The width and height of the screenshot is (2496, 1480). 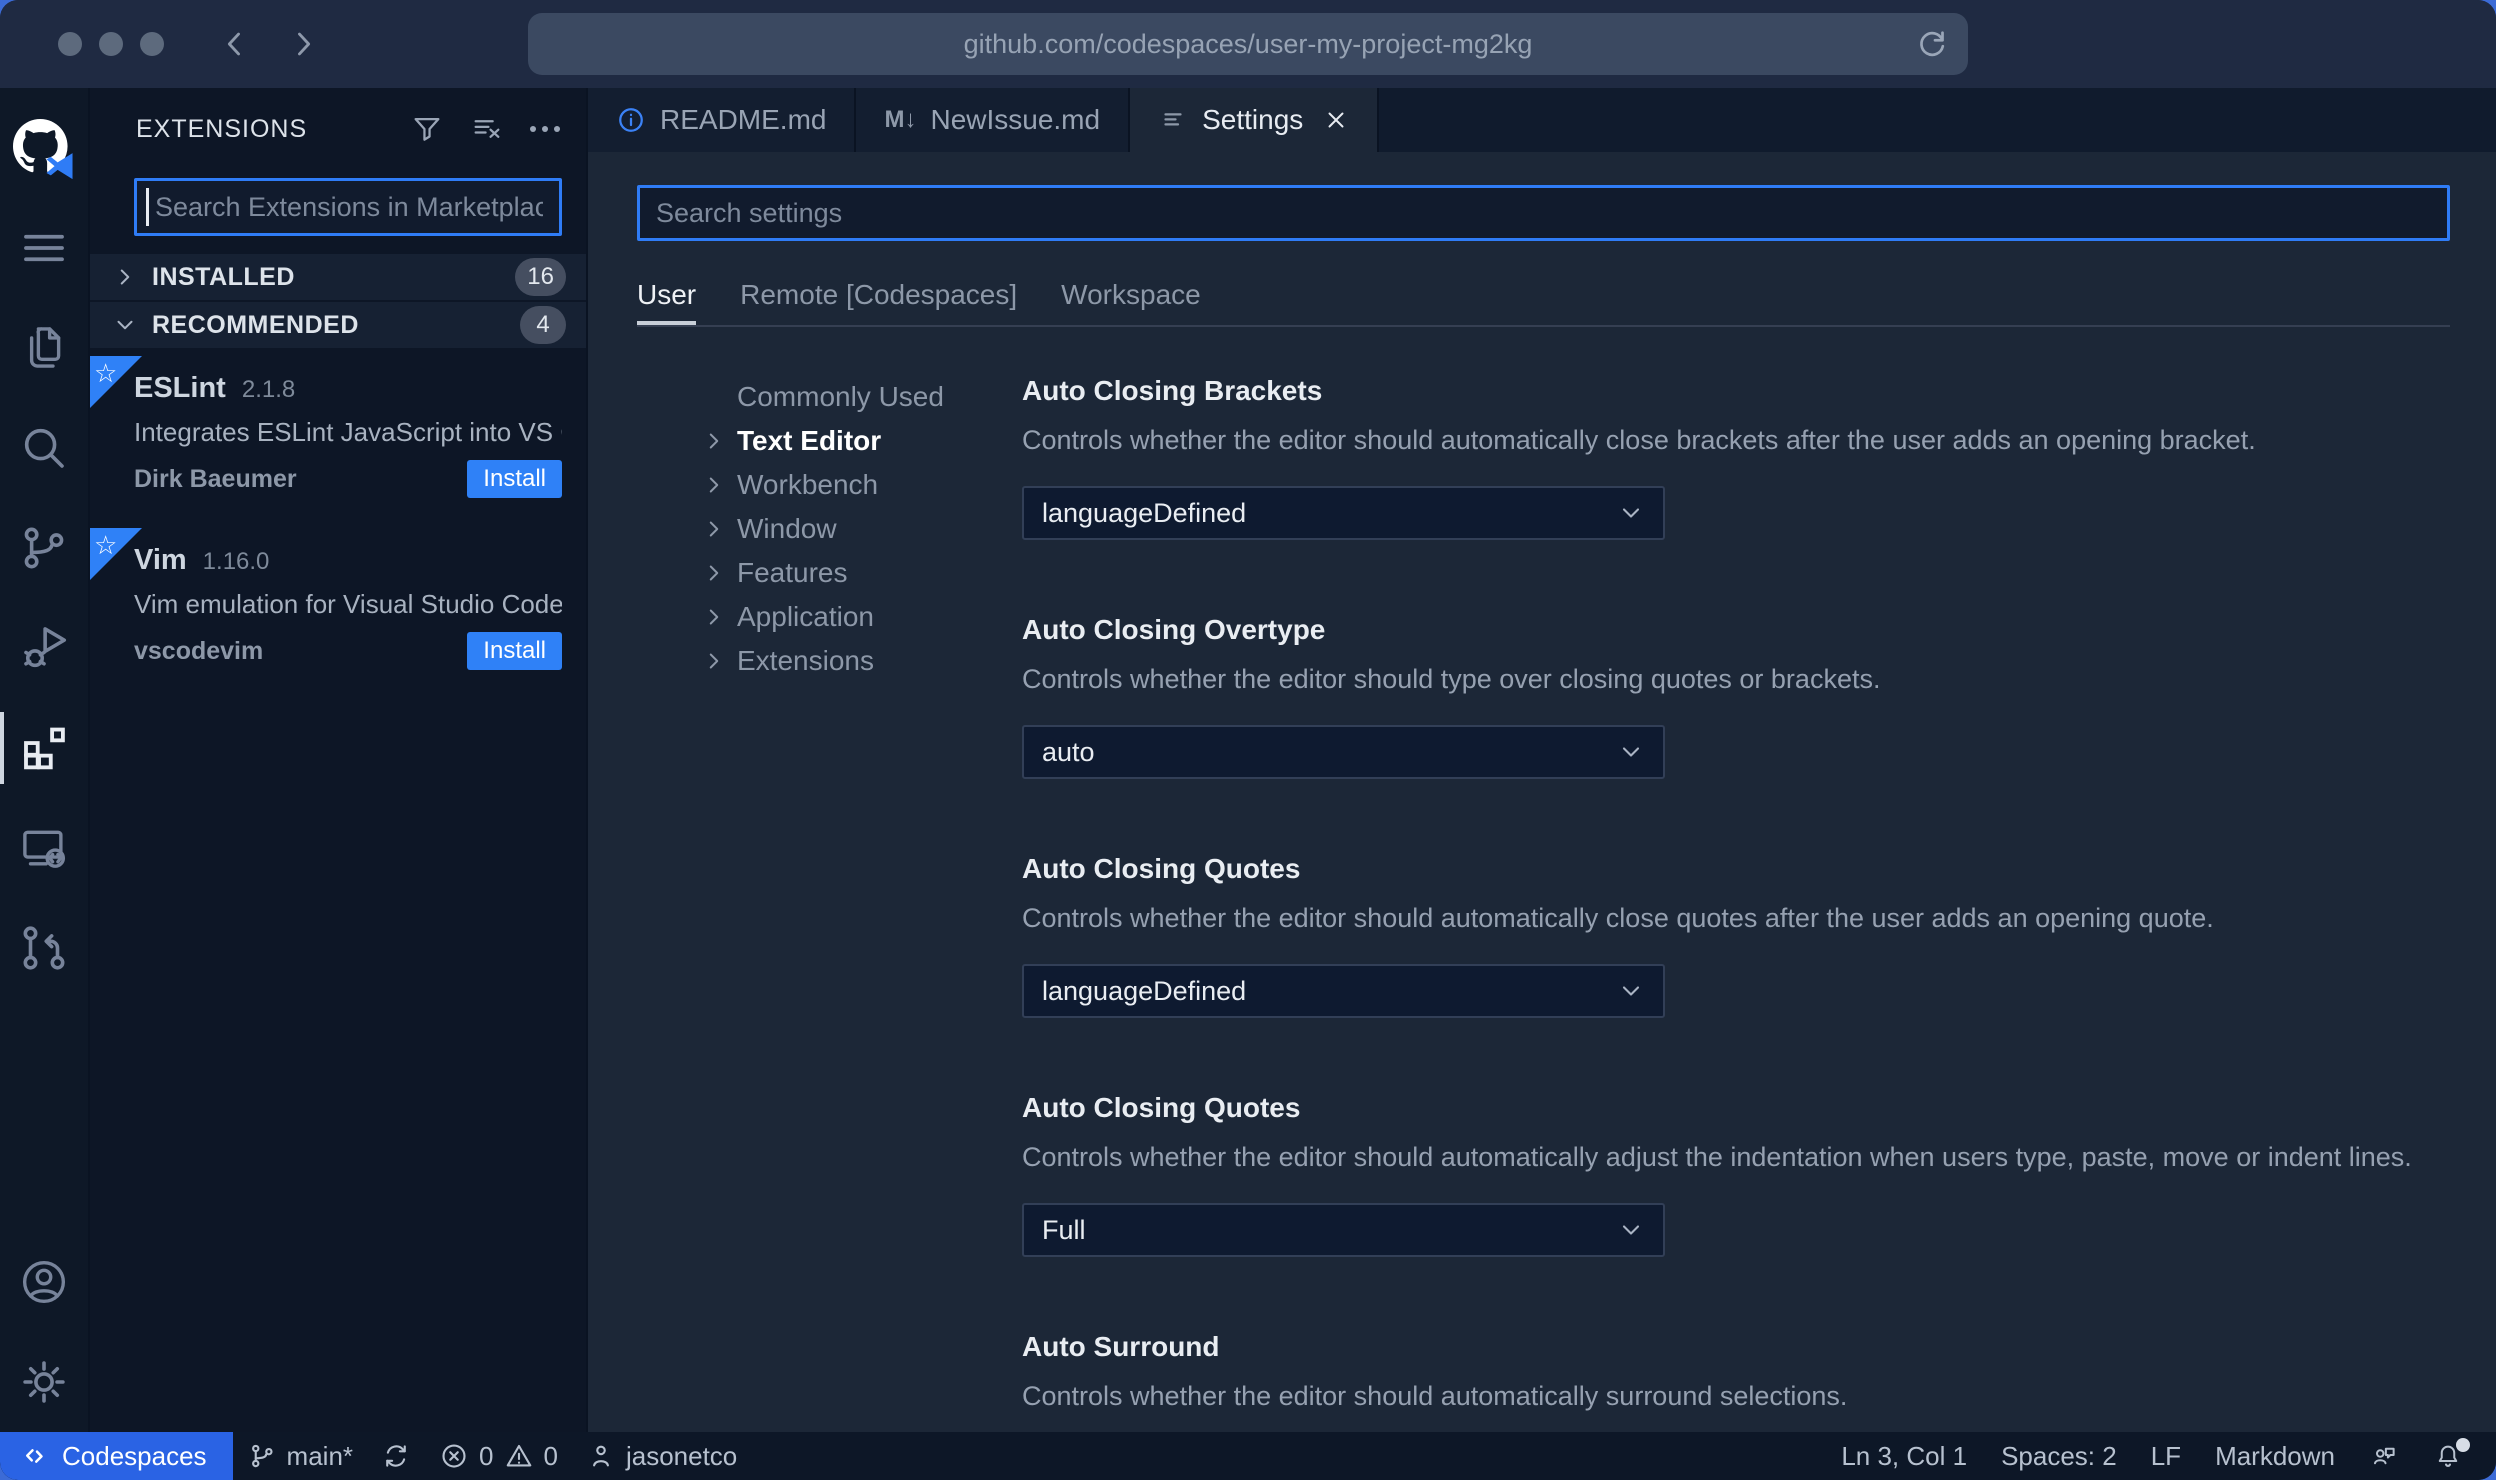 I want to click on branch-label: main*, so click(x=320, y=1455).